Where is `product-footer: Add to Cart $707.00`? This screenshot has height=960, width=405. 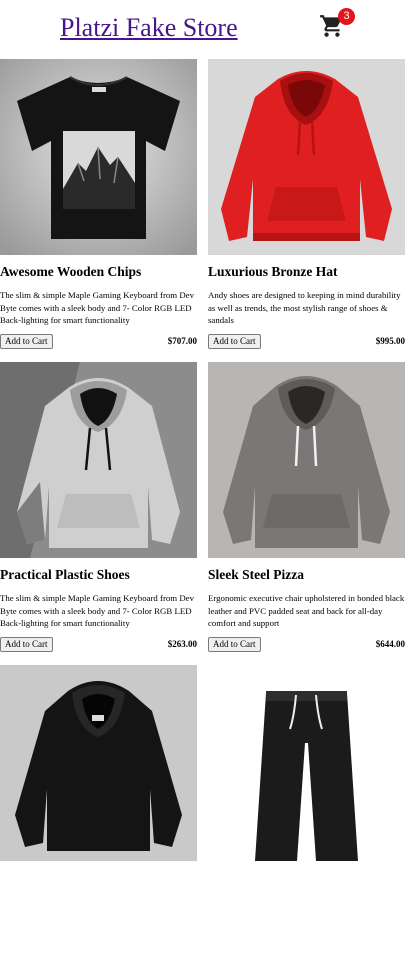
product-footer: Add to Cart $707.00 is located at coordinates (98, 341).